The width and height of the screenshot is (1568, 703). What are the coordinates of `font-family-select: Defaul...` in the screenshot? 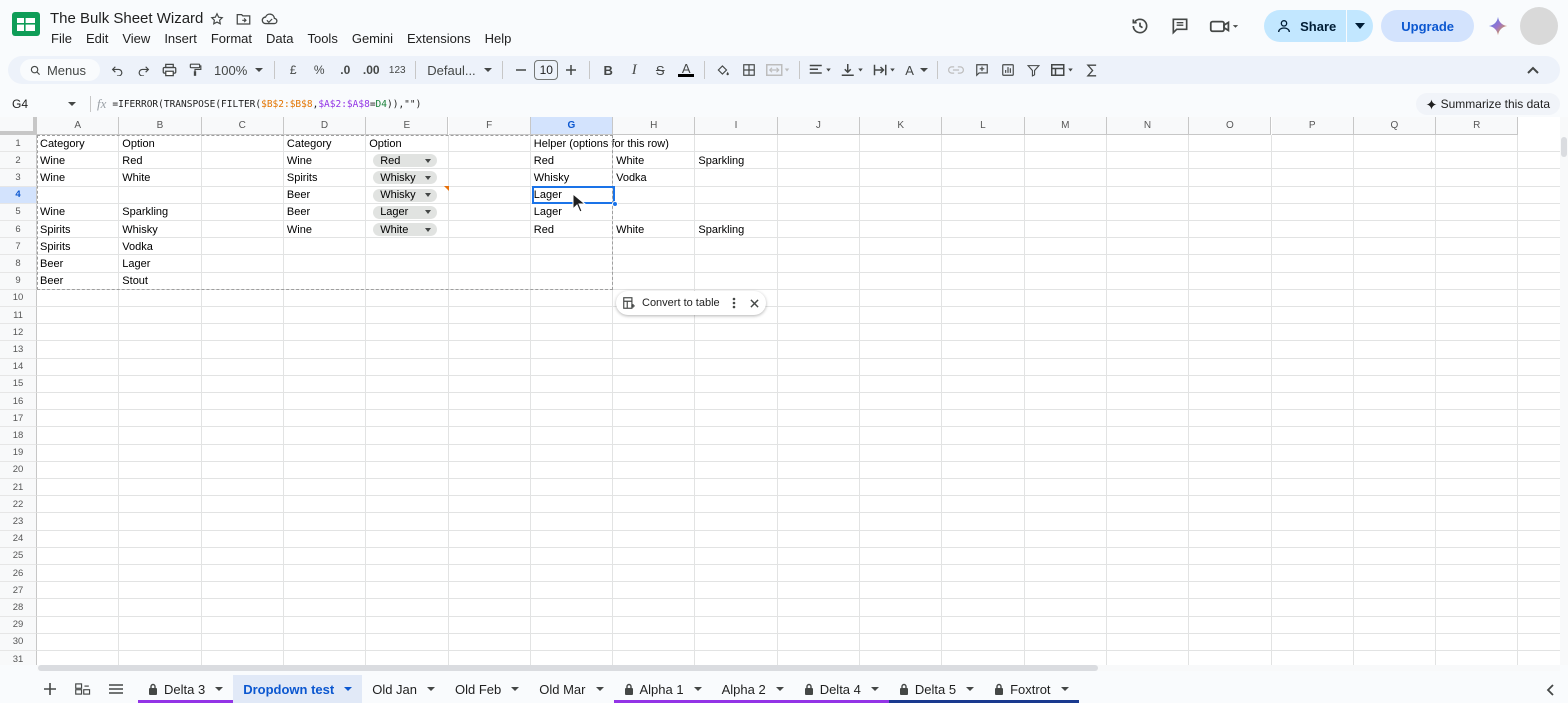 It's located at (459, 70).